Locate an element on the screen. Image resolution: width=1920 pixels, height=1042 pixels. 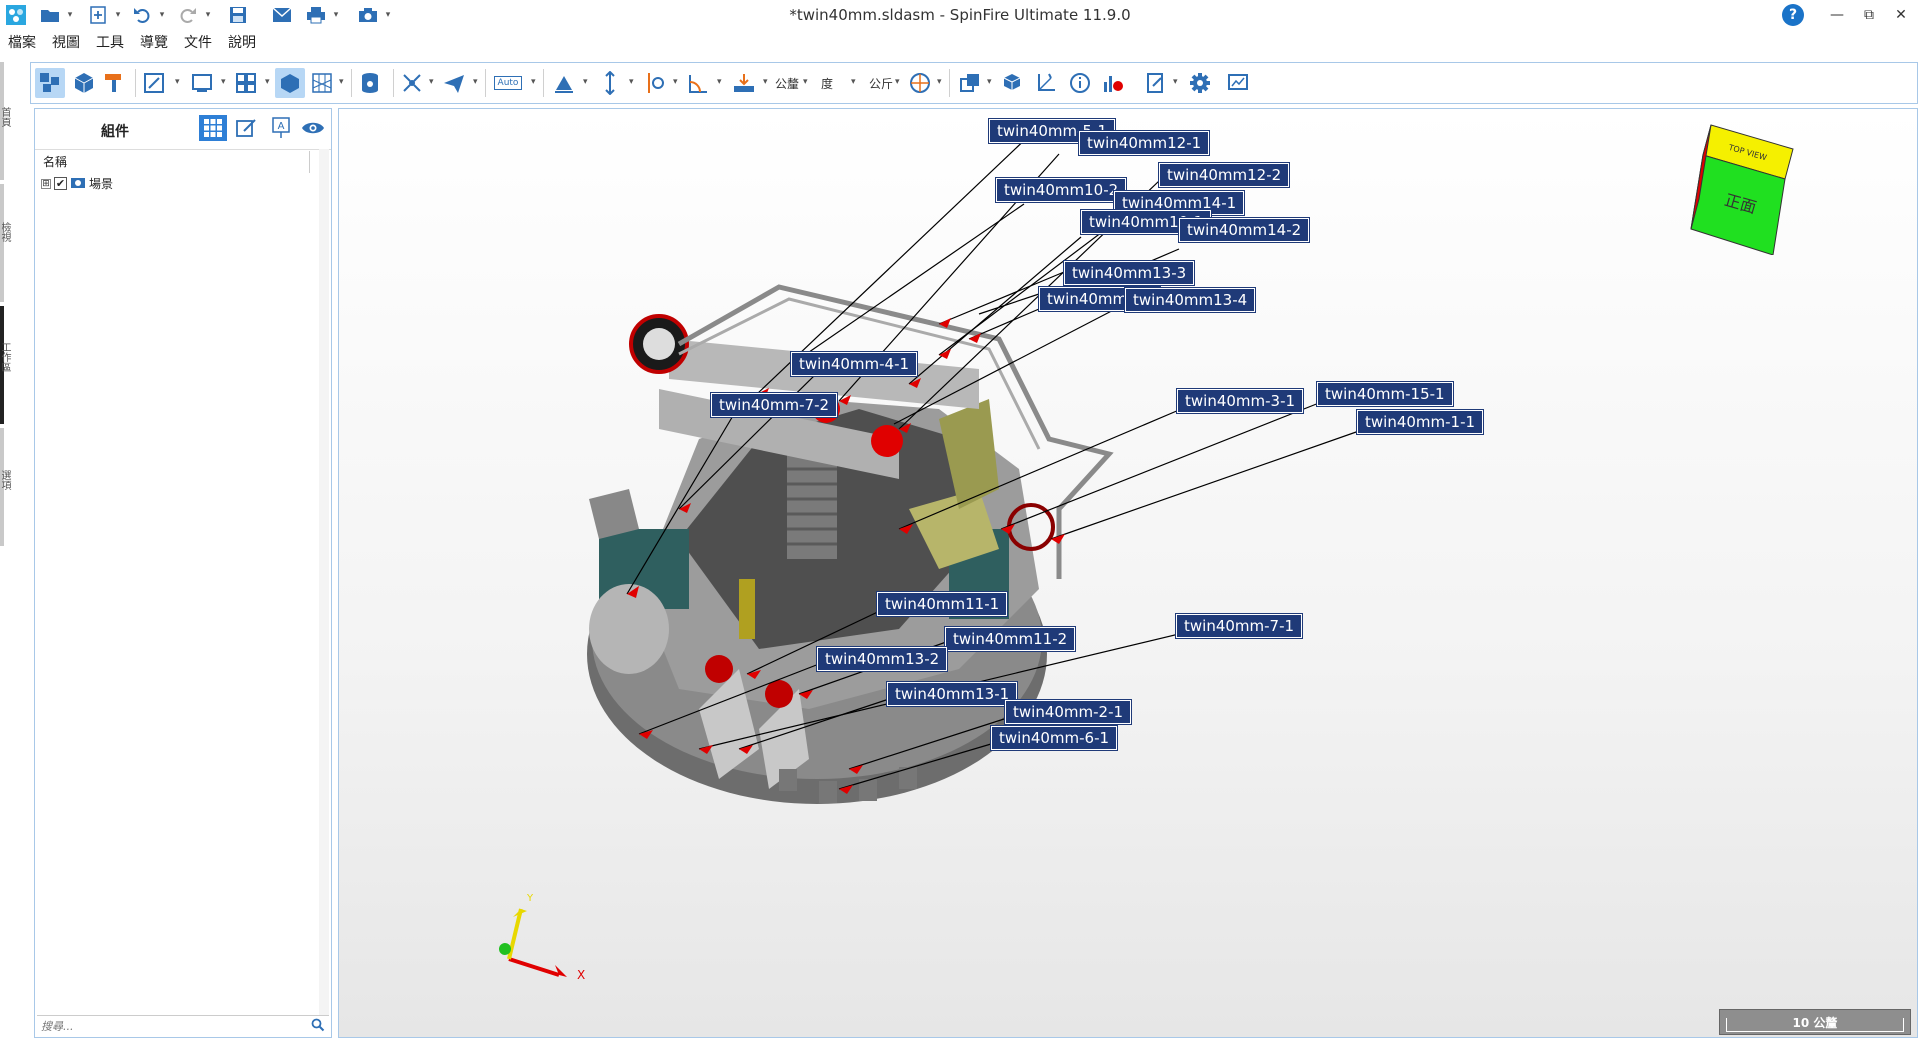
annotate-axis-icon is located at coordinates (1046, 83).